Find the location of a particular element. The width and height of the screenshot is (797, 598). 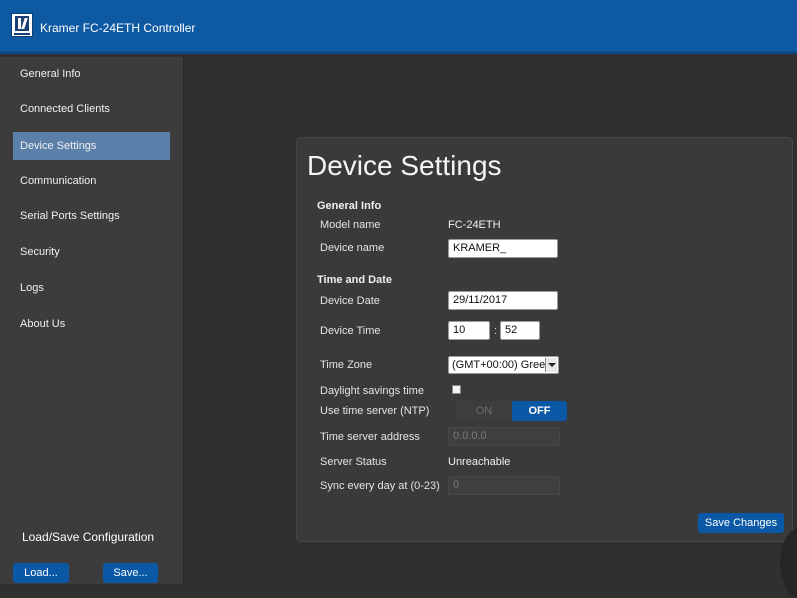

daylight-savings-label: Daylight savings time is located at coordinates (372, 391).